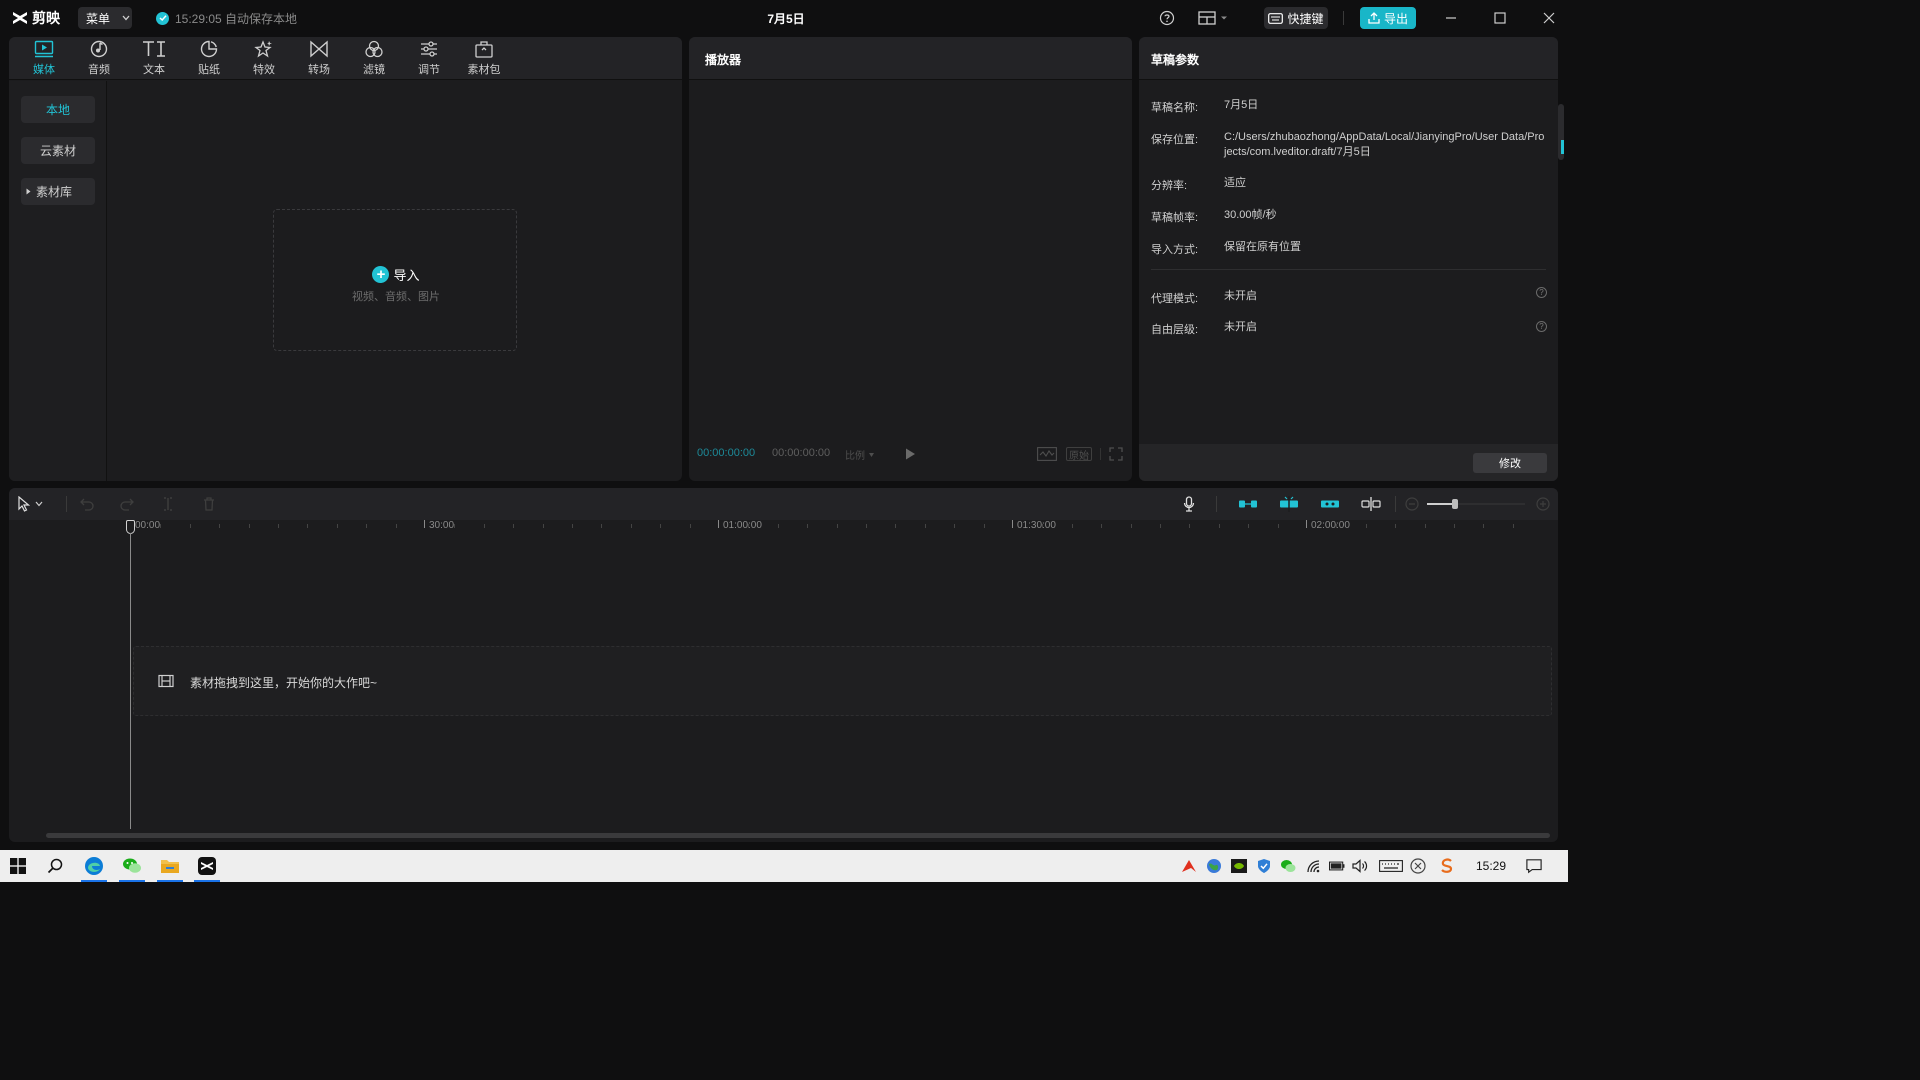  What do you see at coordinates (1175, 330) in the screenshot?
I see `param-label: 自由层级:` at bounding box center [1175, 330].